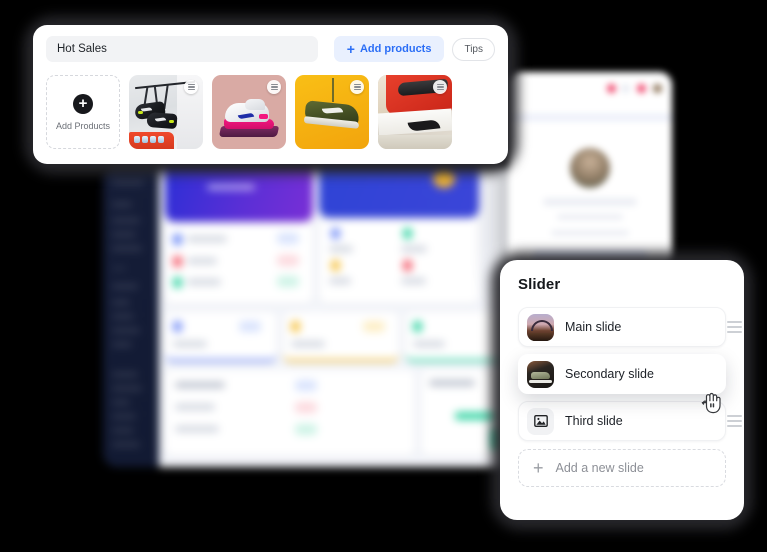 The height and width of the screenshot is (552, 767). What do you see at coordinates (630, 327) in the screenshot?
I see `slide-row-main: Main slide` at bounding box center [630, 327].